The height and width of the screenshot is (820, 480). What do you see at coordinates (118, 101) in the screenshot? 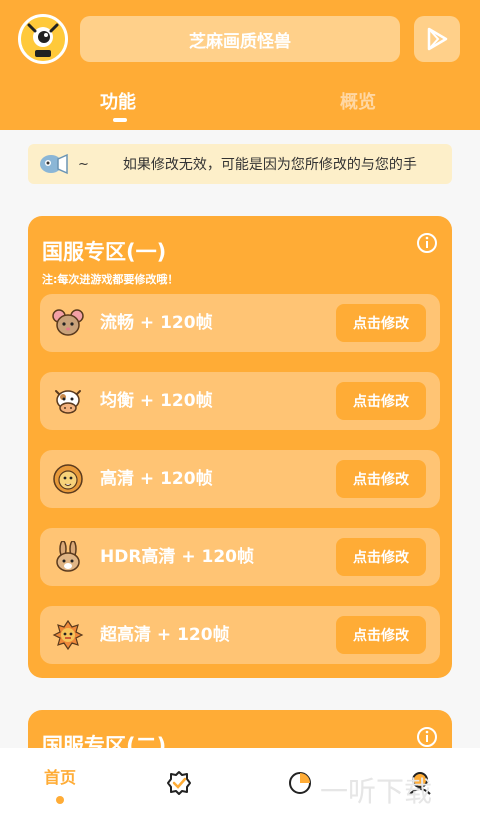
I see `tab-function: 功能` at bounding box center [118, 101].